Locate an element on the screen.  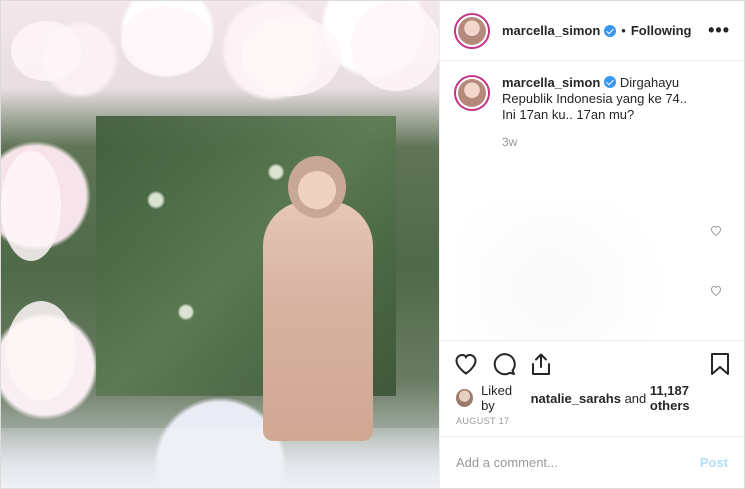
comment-icon is located at coordinates (504, 364).